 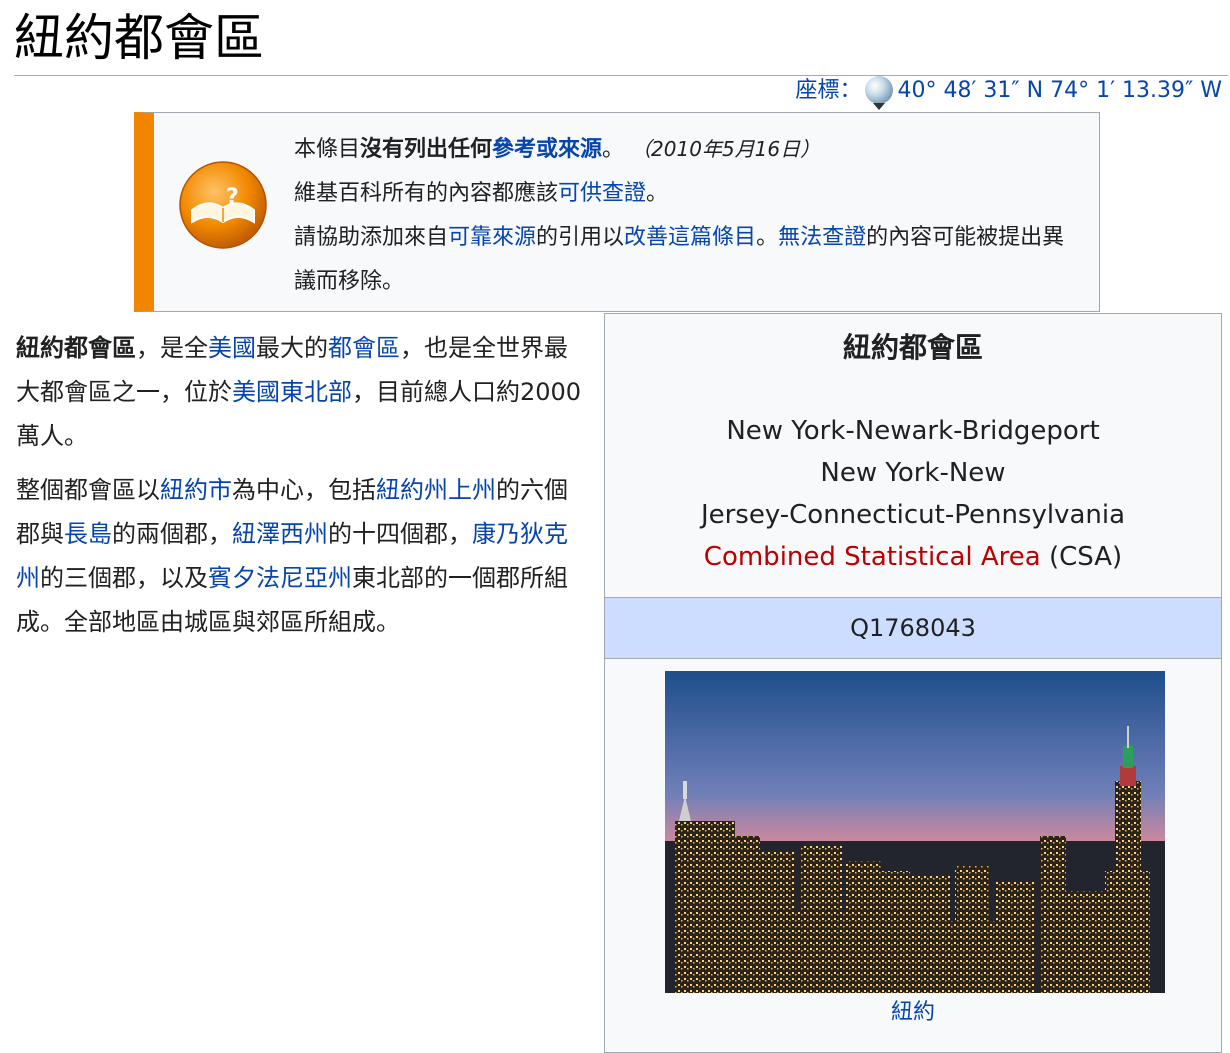 I want to click on ambox-line-2: 維基百科所有的內容都應該可供查證。, so click(x=689, y=194).